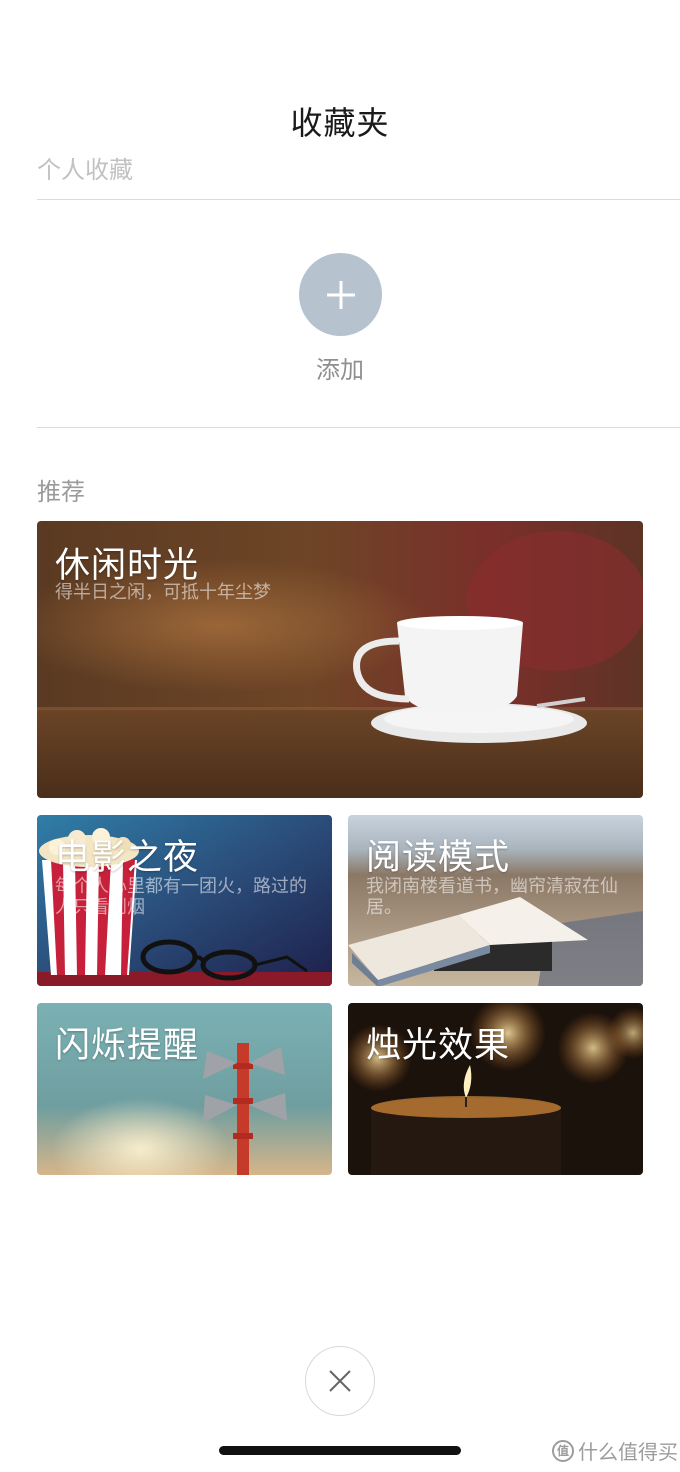 The image size is (680, 1472). I want to click on card-subtitle: 得半日之闲，可抵十年尘梦, so click(163, 592).